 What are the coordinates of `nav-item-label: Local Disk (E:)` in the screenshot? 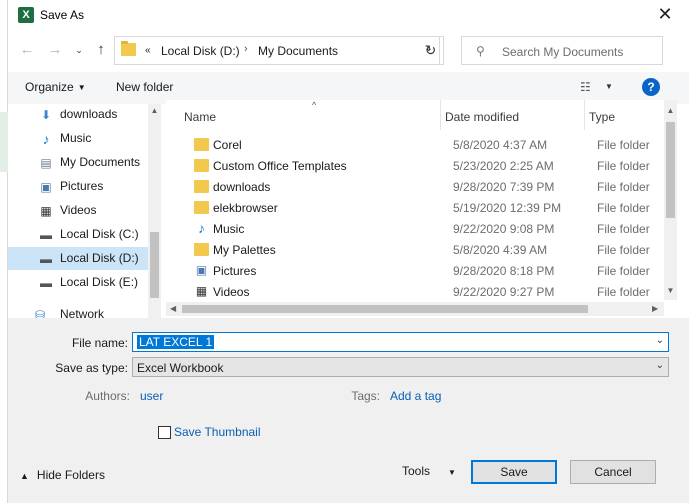 It's located at (99, 282).